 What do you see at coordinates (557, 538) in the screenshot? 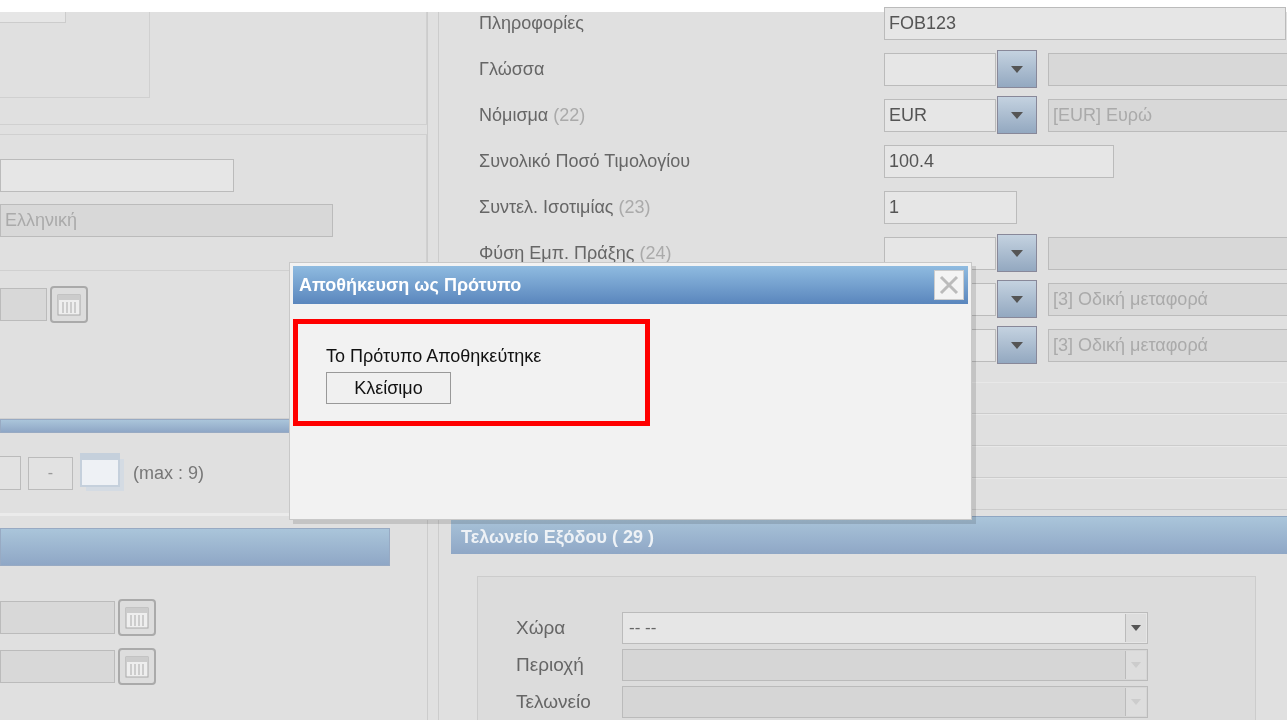
I see `section-title: Τελωνείο Εξόδου ( 29 )` at bounding box center [557, 538].